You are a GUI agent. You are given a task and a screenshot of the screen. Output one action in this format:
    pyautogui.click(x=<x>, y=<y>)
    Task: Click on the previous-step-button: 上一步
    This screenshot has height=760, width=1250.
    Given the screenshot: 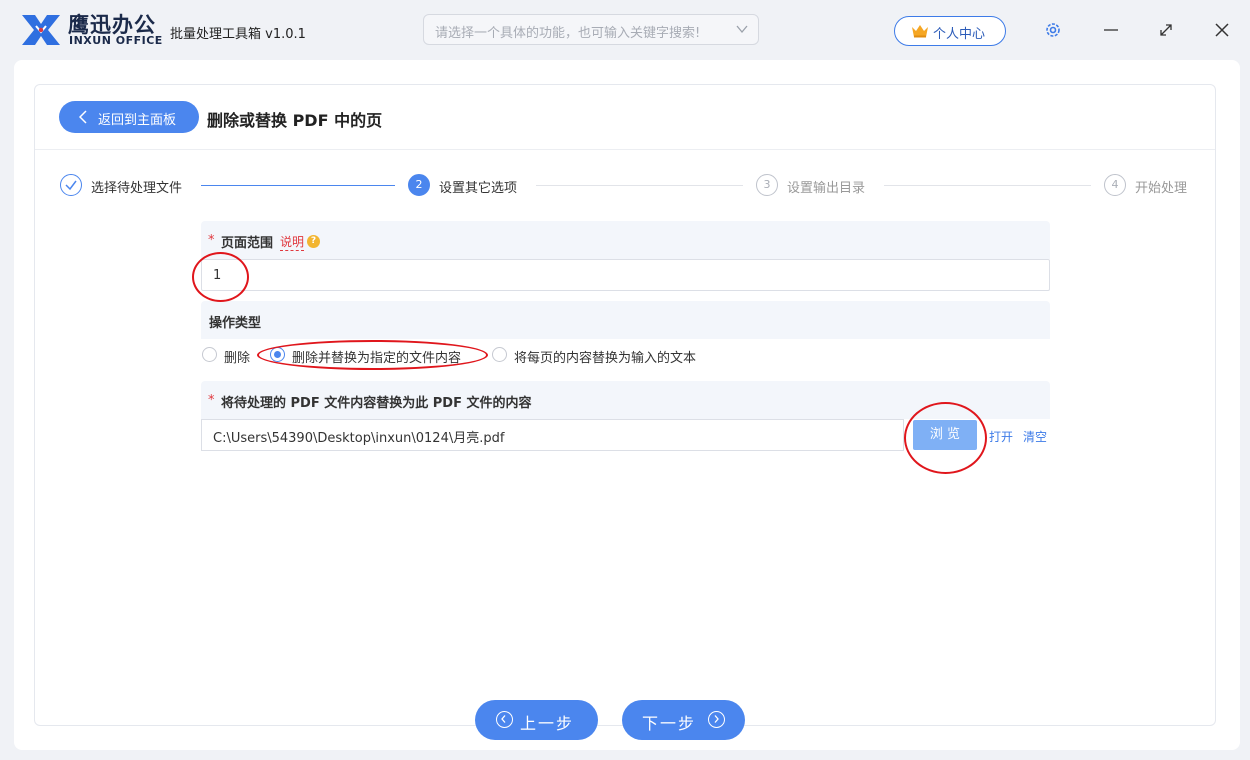 What is the action you would take?
    pyautogui.click(x=536, y=720)
    